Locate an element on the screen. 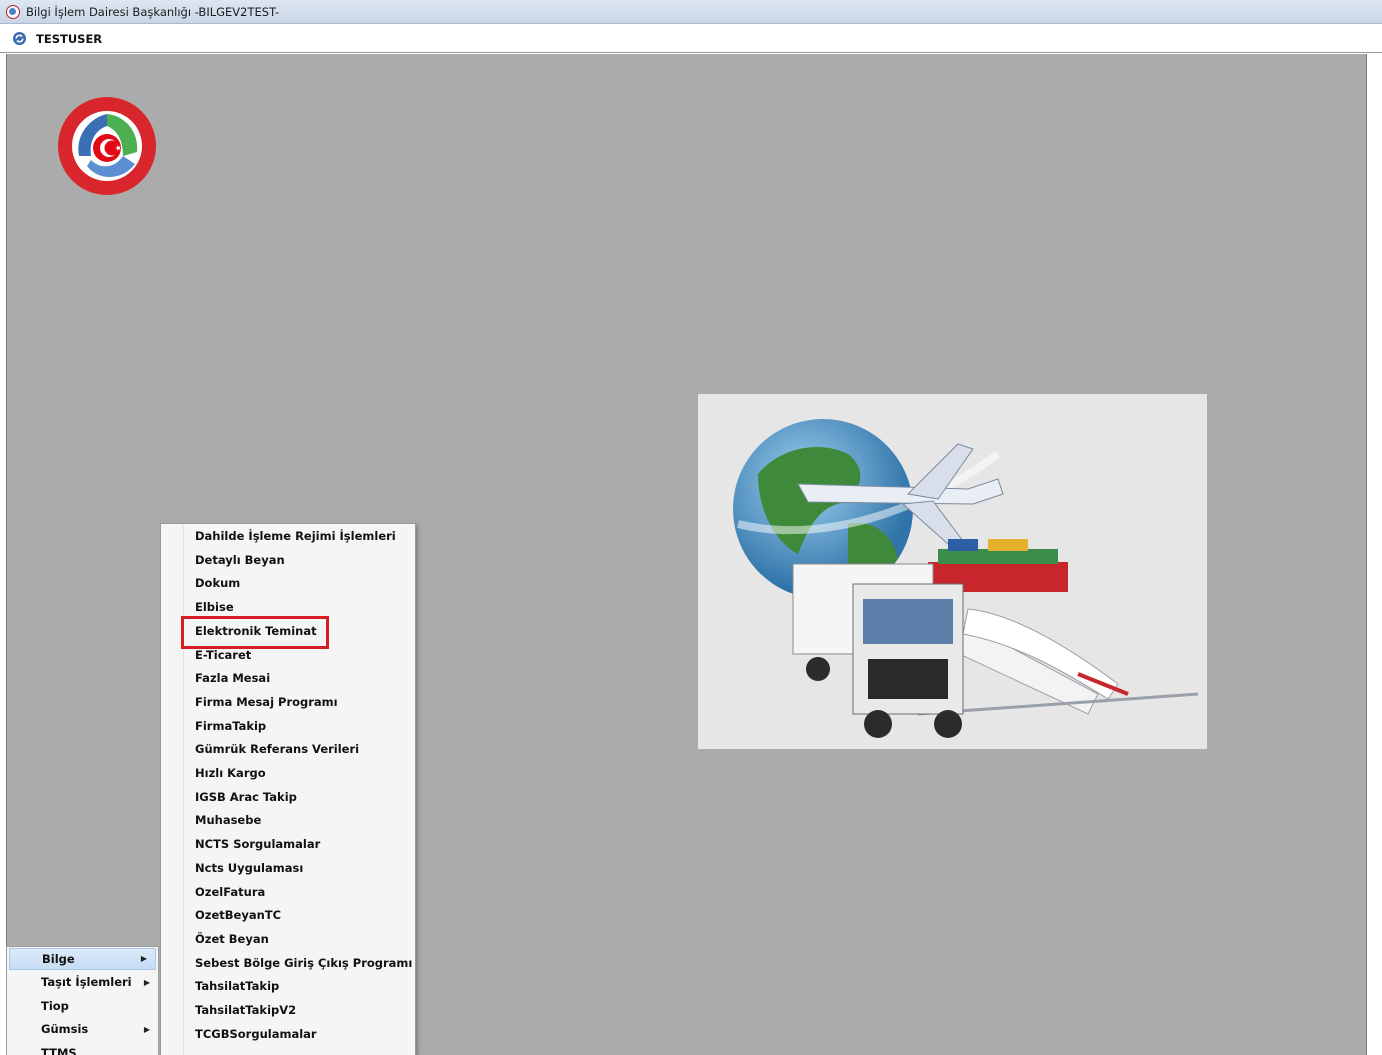 This screenshot has height=1055, width=1382. menu-item-label: TTMS is located at coordinates (59, 1050).